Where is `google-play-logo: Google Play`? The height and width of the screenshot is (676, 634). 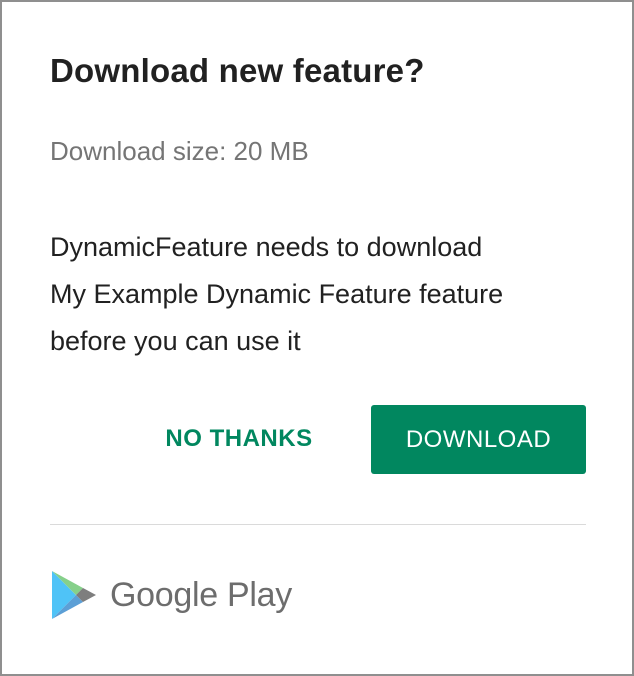 google-play-logo: Google Play is located at coordinates (171, 595).